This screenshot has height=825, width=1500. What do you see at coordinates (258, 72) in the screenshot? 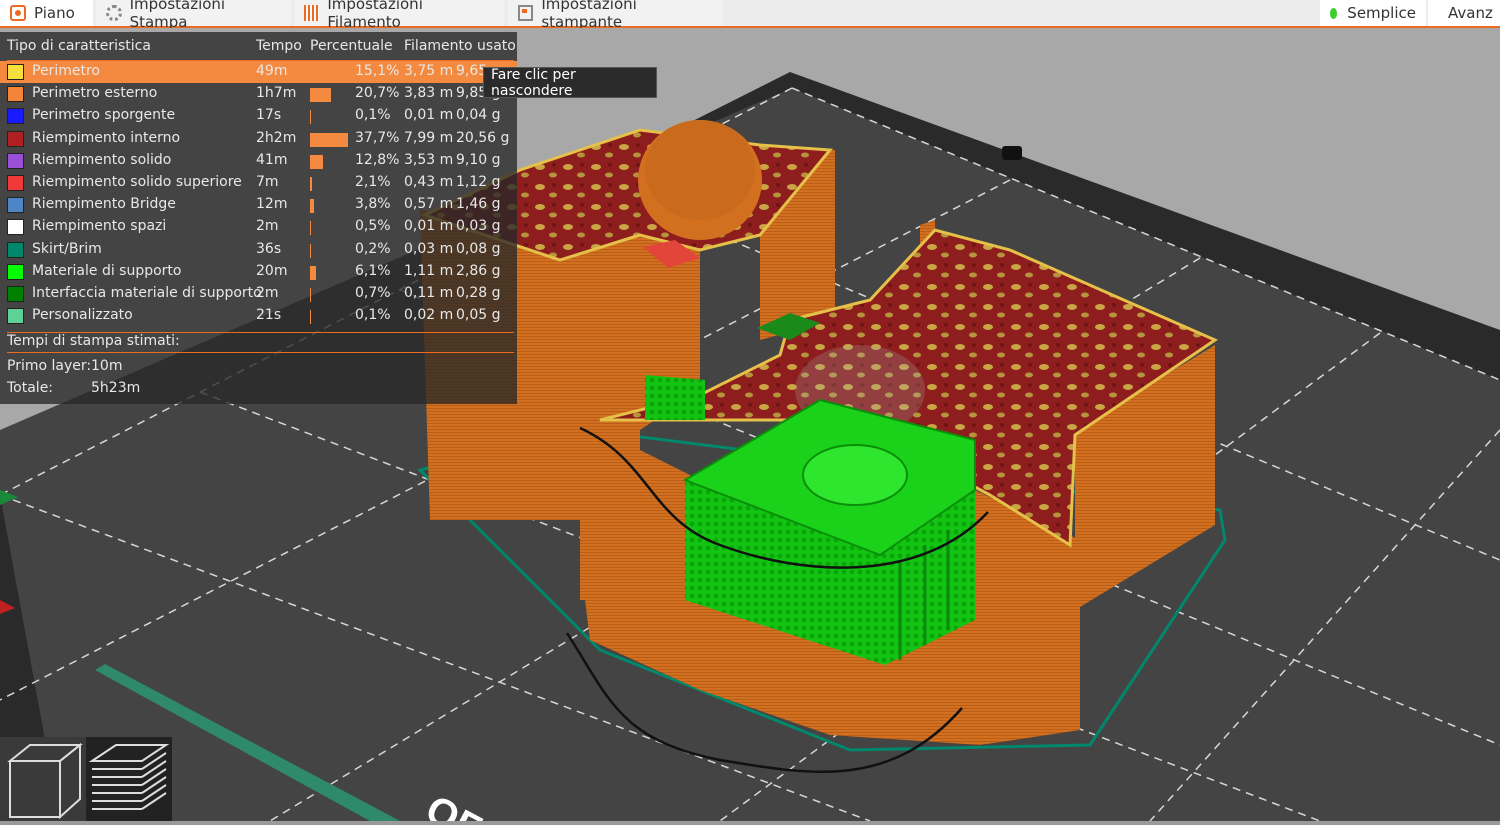
I see `legend-row: Perimetro 49m 15,1% 3,75 m 9,65 g` at bounding box center [258, 72].